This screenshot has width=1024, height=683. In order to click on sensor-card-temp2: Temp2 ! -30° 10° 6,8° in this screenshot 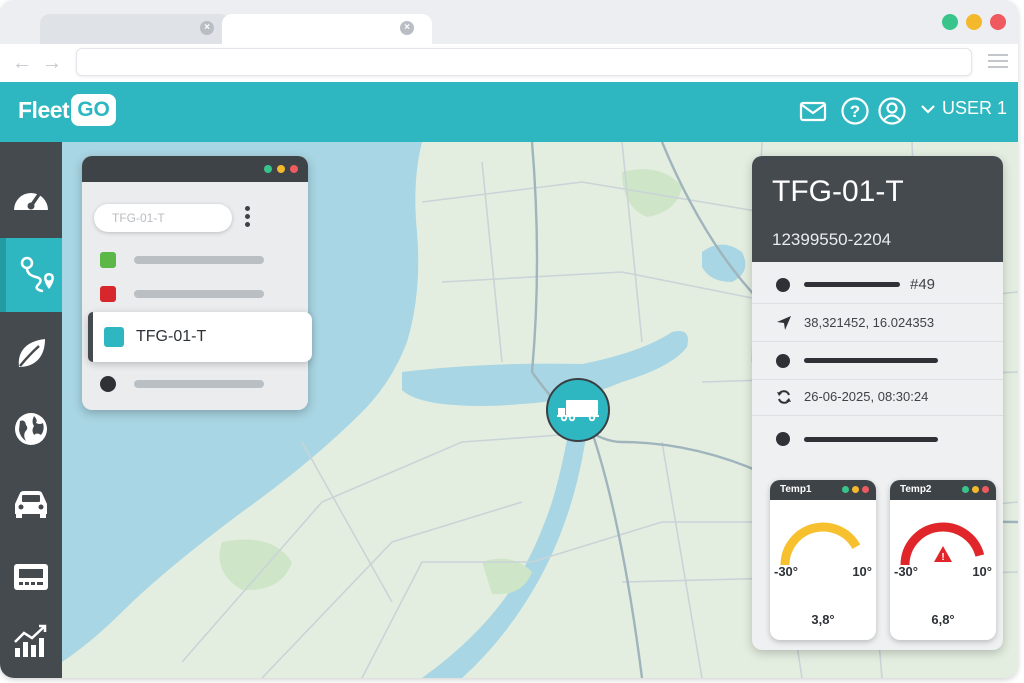, I will do `click(943, 560)`.